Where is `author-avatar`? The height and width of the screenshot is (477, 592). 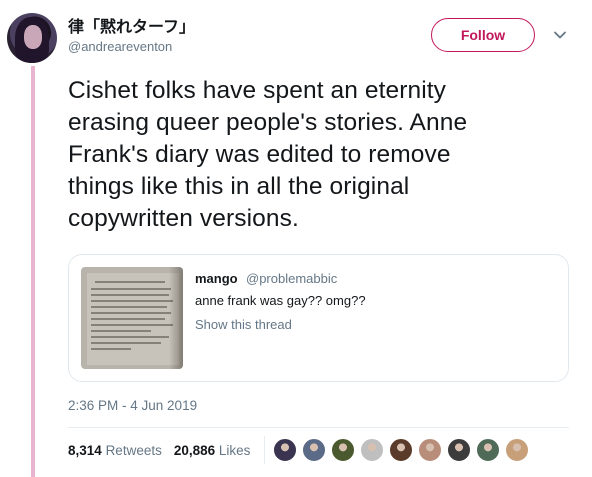
author-avatar is located at coordinates (32, 38).